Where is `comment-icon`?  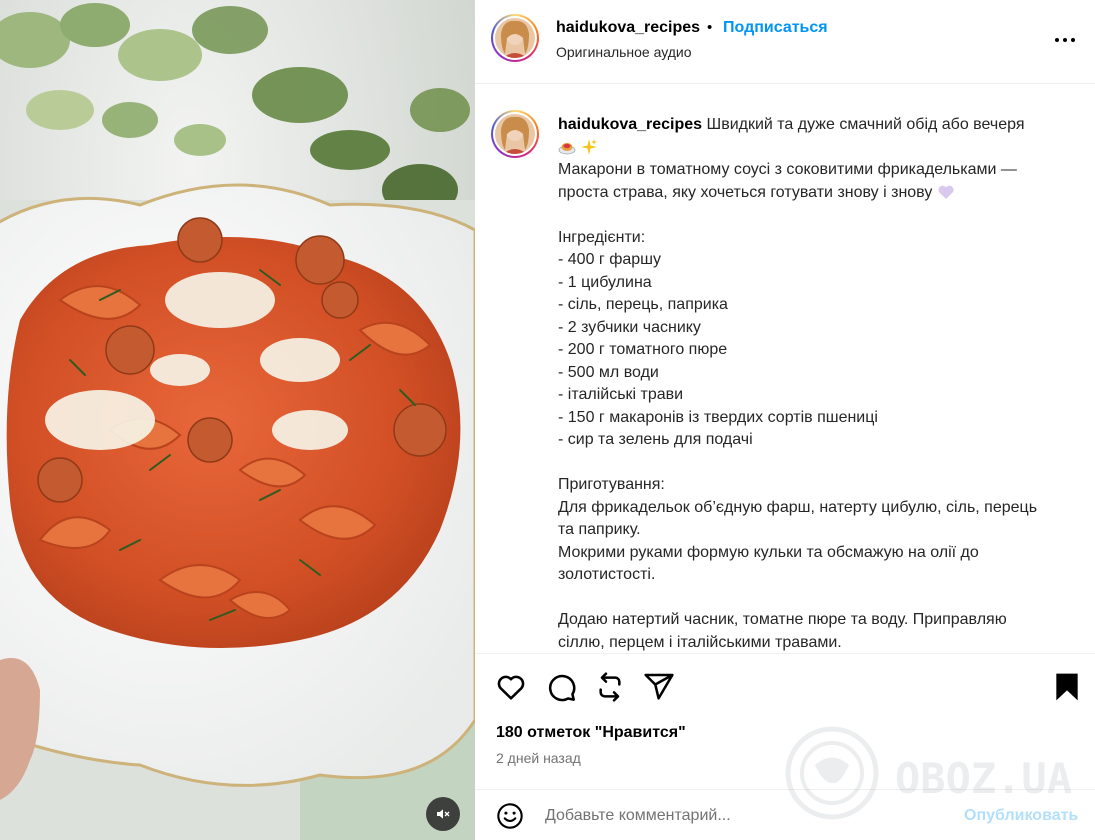
comment-icon is located at coordinates (561, 687).